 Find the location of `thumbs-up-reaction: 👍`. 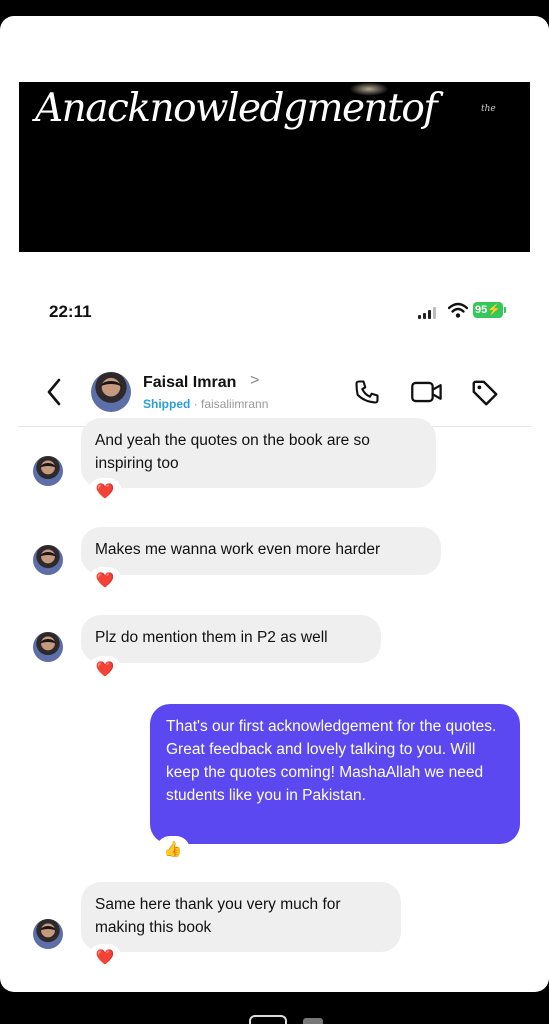

thumbs-up-reaction: 👍 is located at coordinates (173, 850).